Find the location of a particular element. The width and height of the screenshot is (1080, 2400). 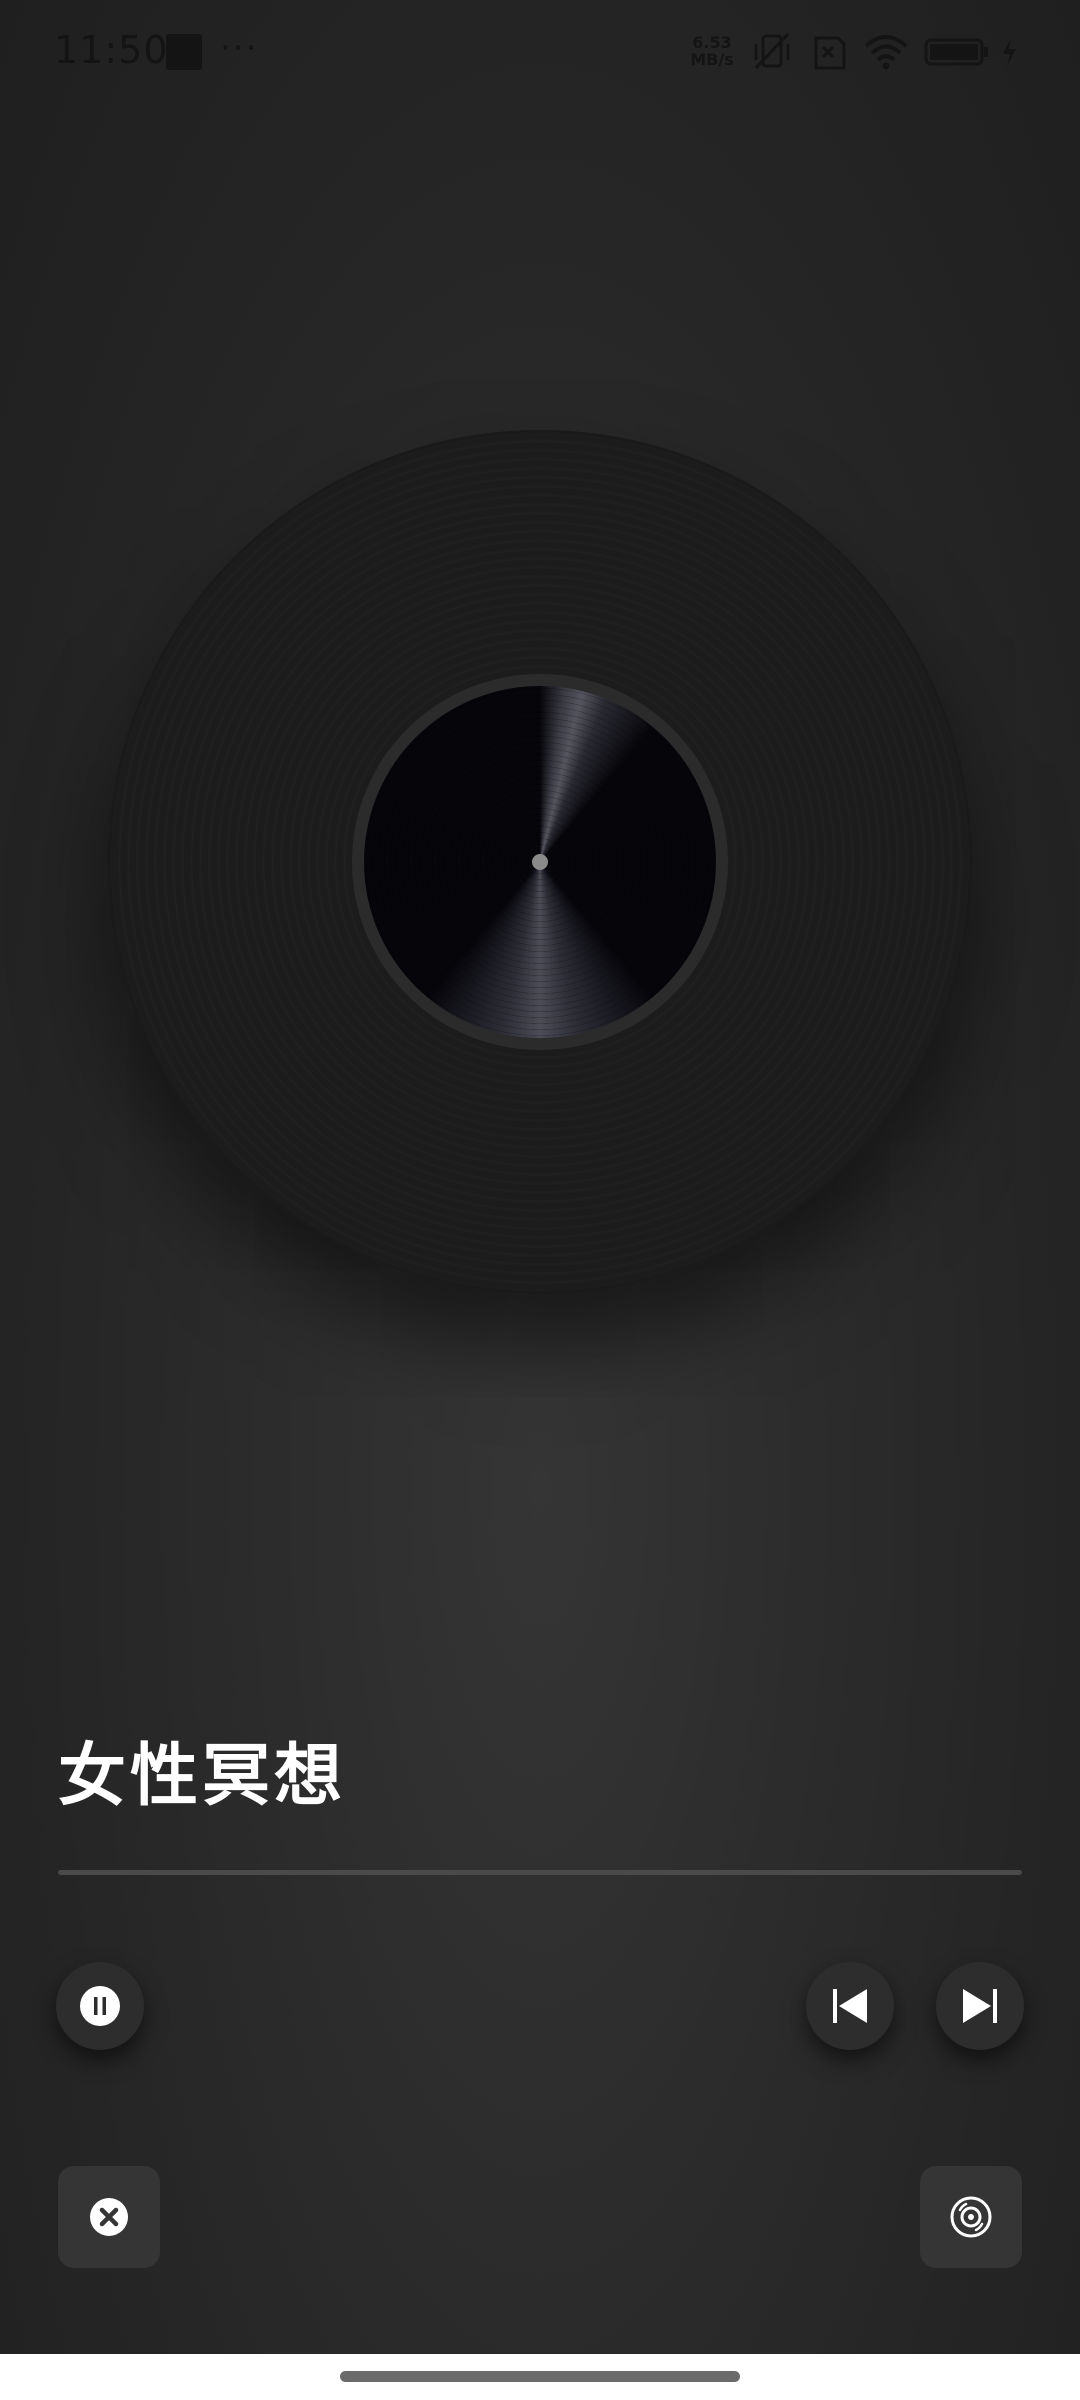

app-square-icon is located at coordinates (184, 52).